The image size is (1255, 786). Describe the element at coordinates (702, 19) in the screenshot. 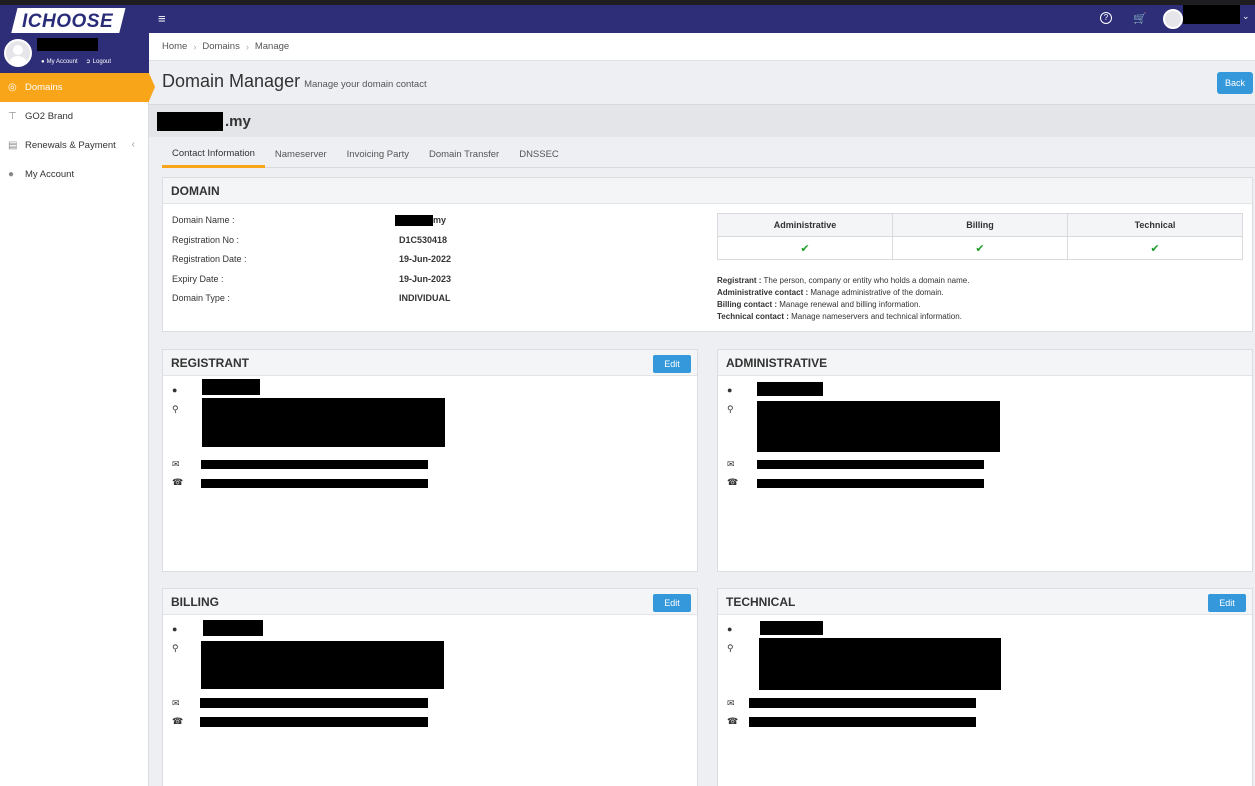

I see `top-navbar: ≡ ? 🛒 ⌄` at that location.